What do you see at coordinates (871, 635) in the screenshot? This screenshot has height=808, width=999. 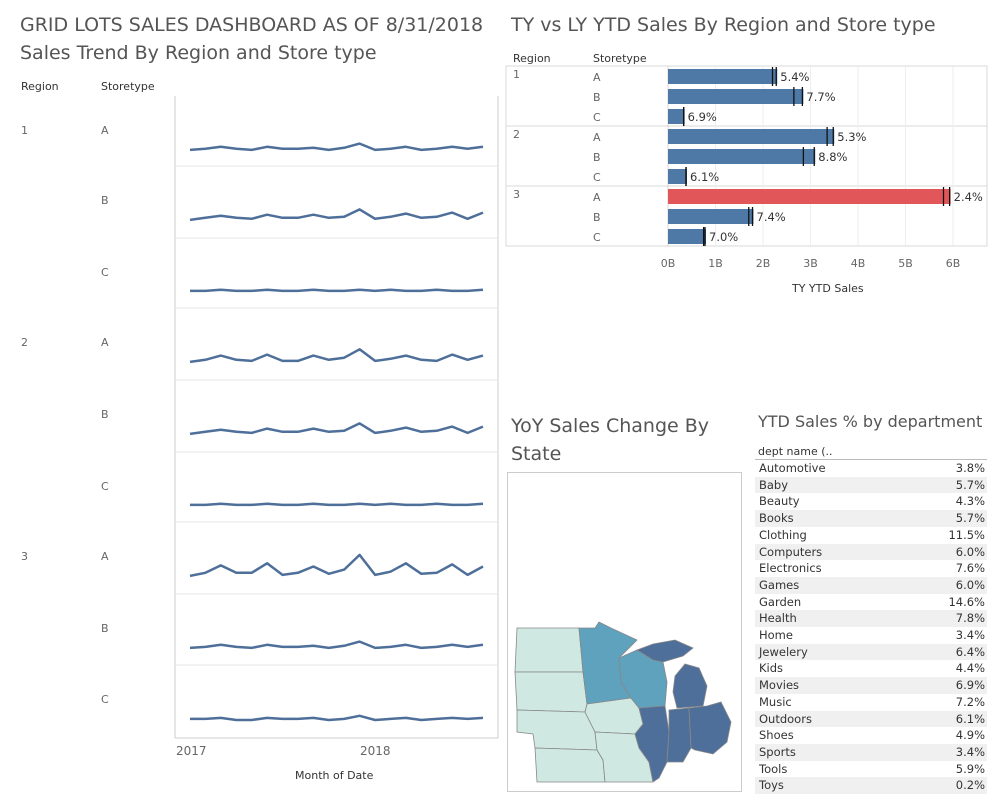 I see `dept-row: Home 3.4%` at bounding box center [871, 635].